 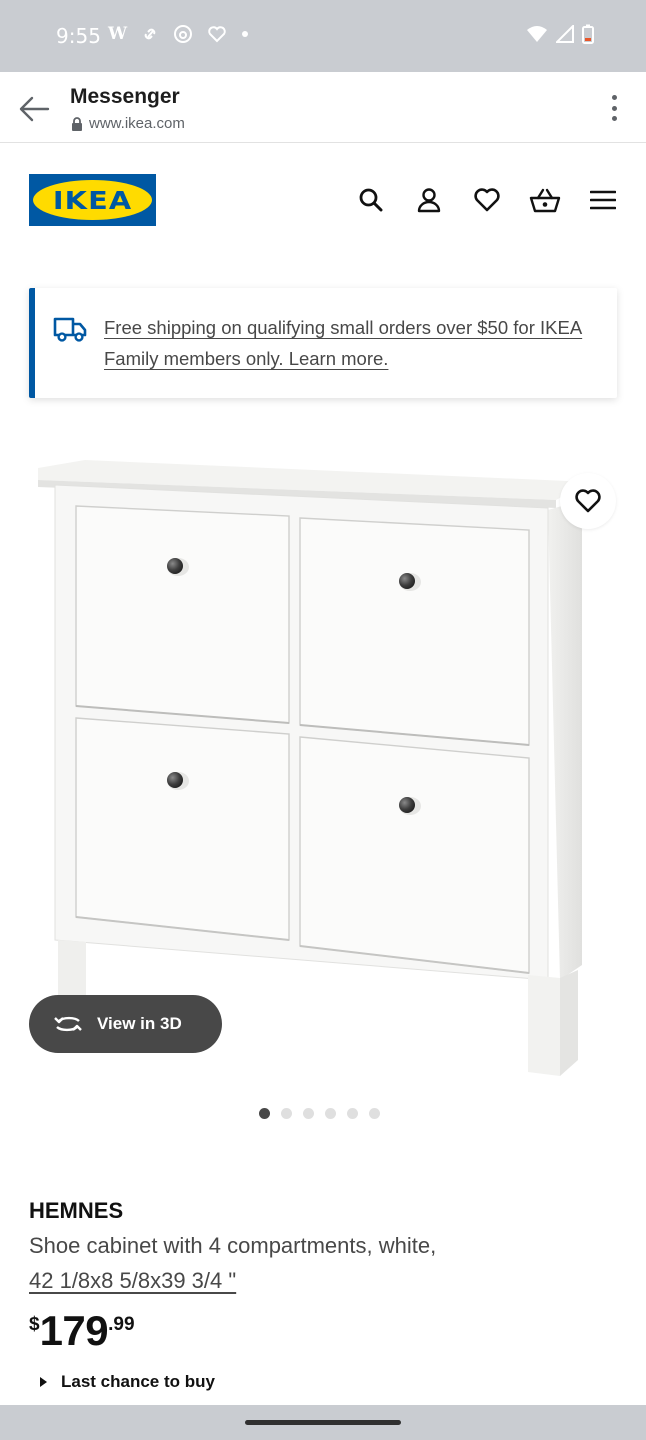 What do you see at coordinates (34, 1324) in the screenshot?
I see `price-currency: $` at bounding box center [34, 1324].